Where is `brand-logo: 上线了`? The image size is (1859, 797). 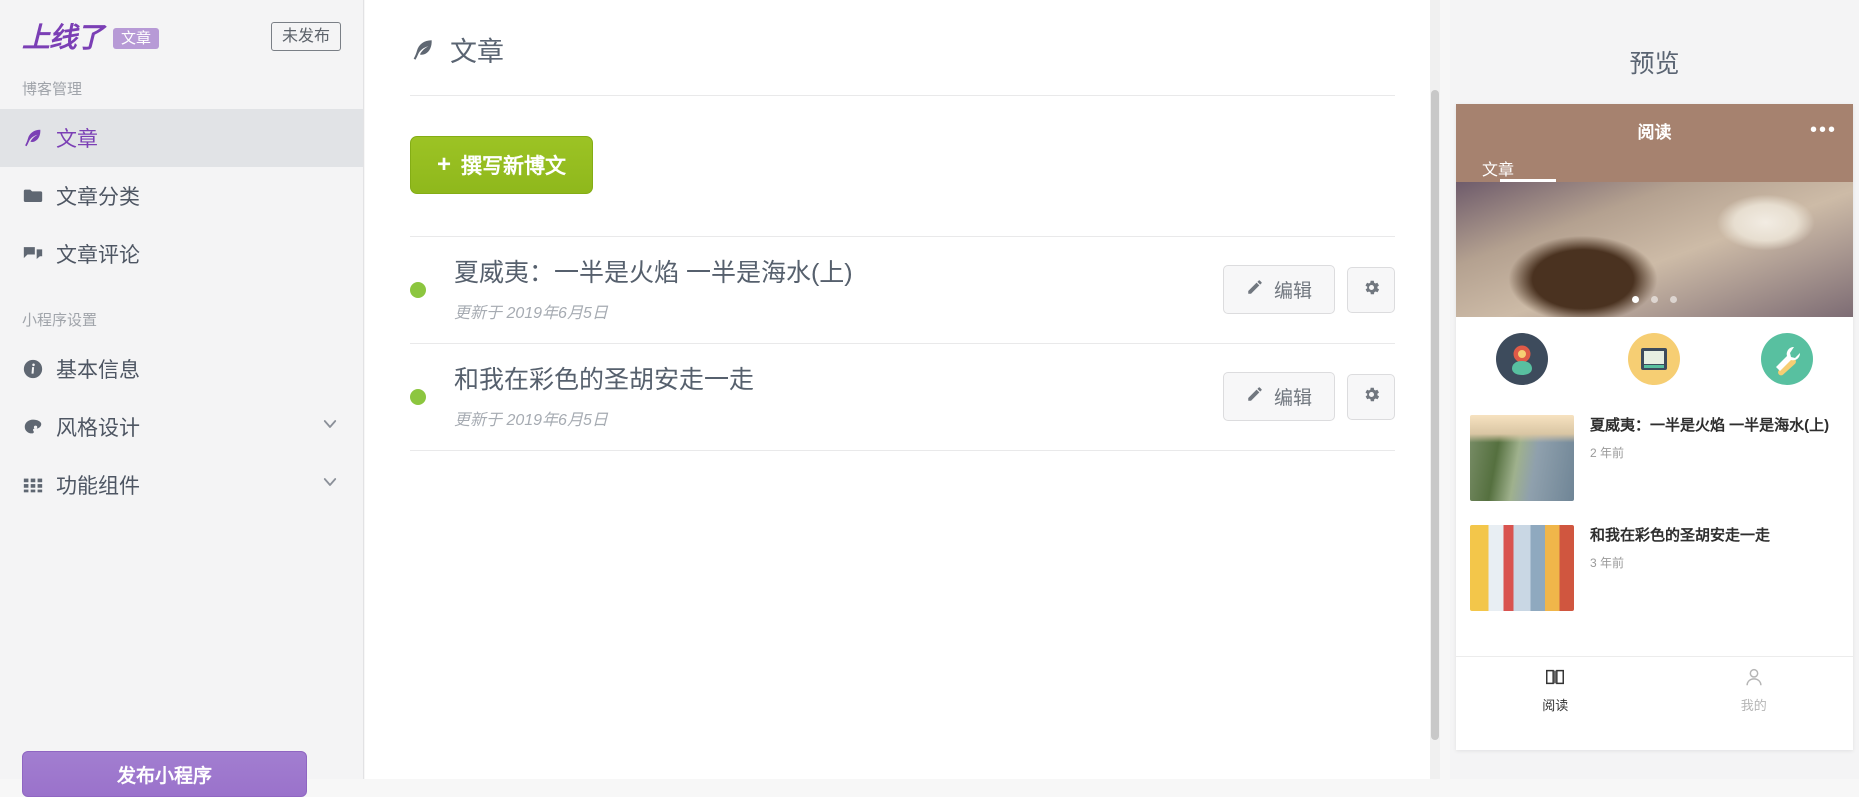
brand-logo: 上线了 is located at coordinates (63, 38).